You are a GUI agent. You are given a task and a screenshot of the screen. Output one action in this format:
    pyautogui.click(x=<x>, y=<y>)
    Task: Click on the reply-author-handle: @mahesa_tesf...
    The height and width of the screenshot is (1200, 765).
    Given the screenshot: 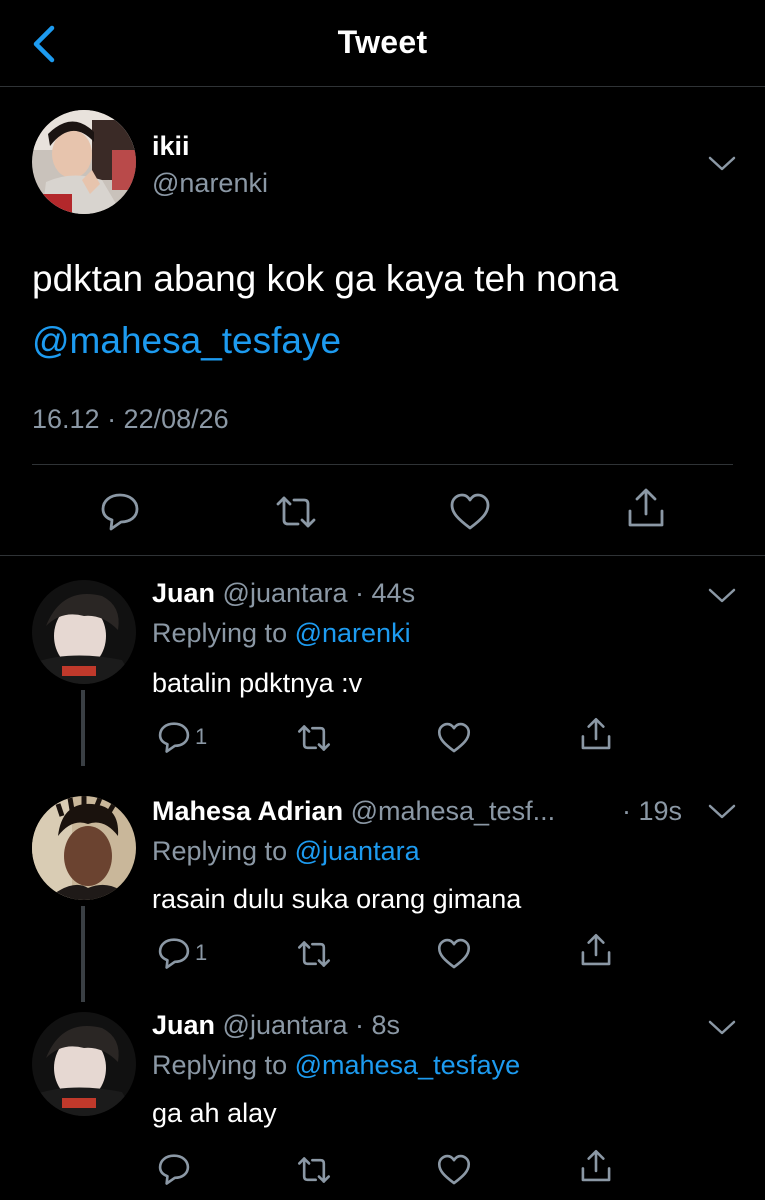 What is the action you would take?
    pyautogui.click(x=453, y=811)
    